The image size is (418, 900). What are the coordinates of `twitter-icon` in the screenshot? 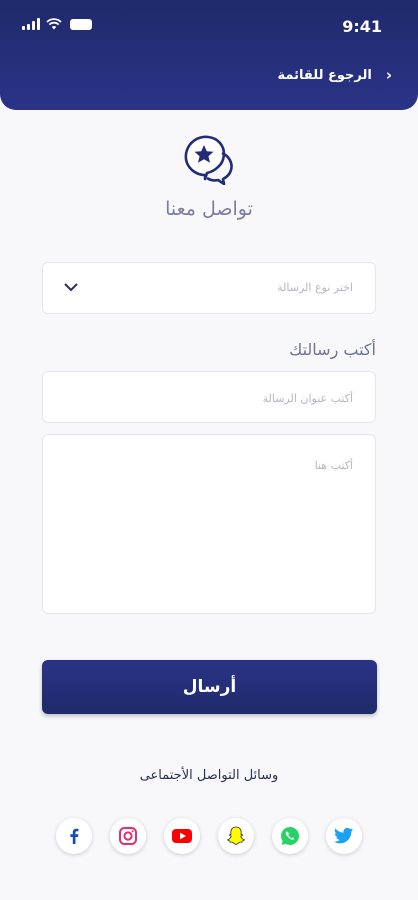 It's located at (344, 836).